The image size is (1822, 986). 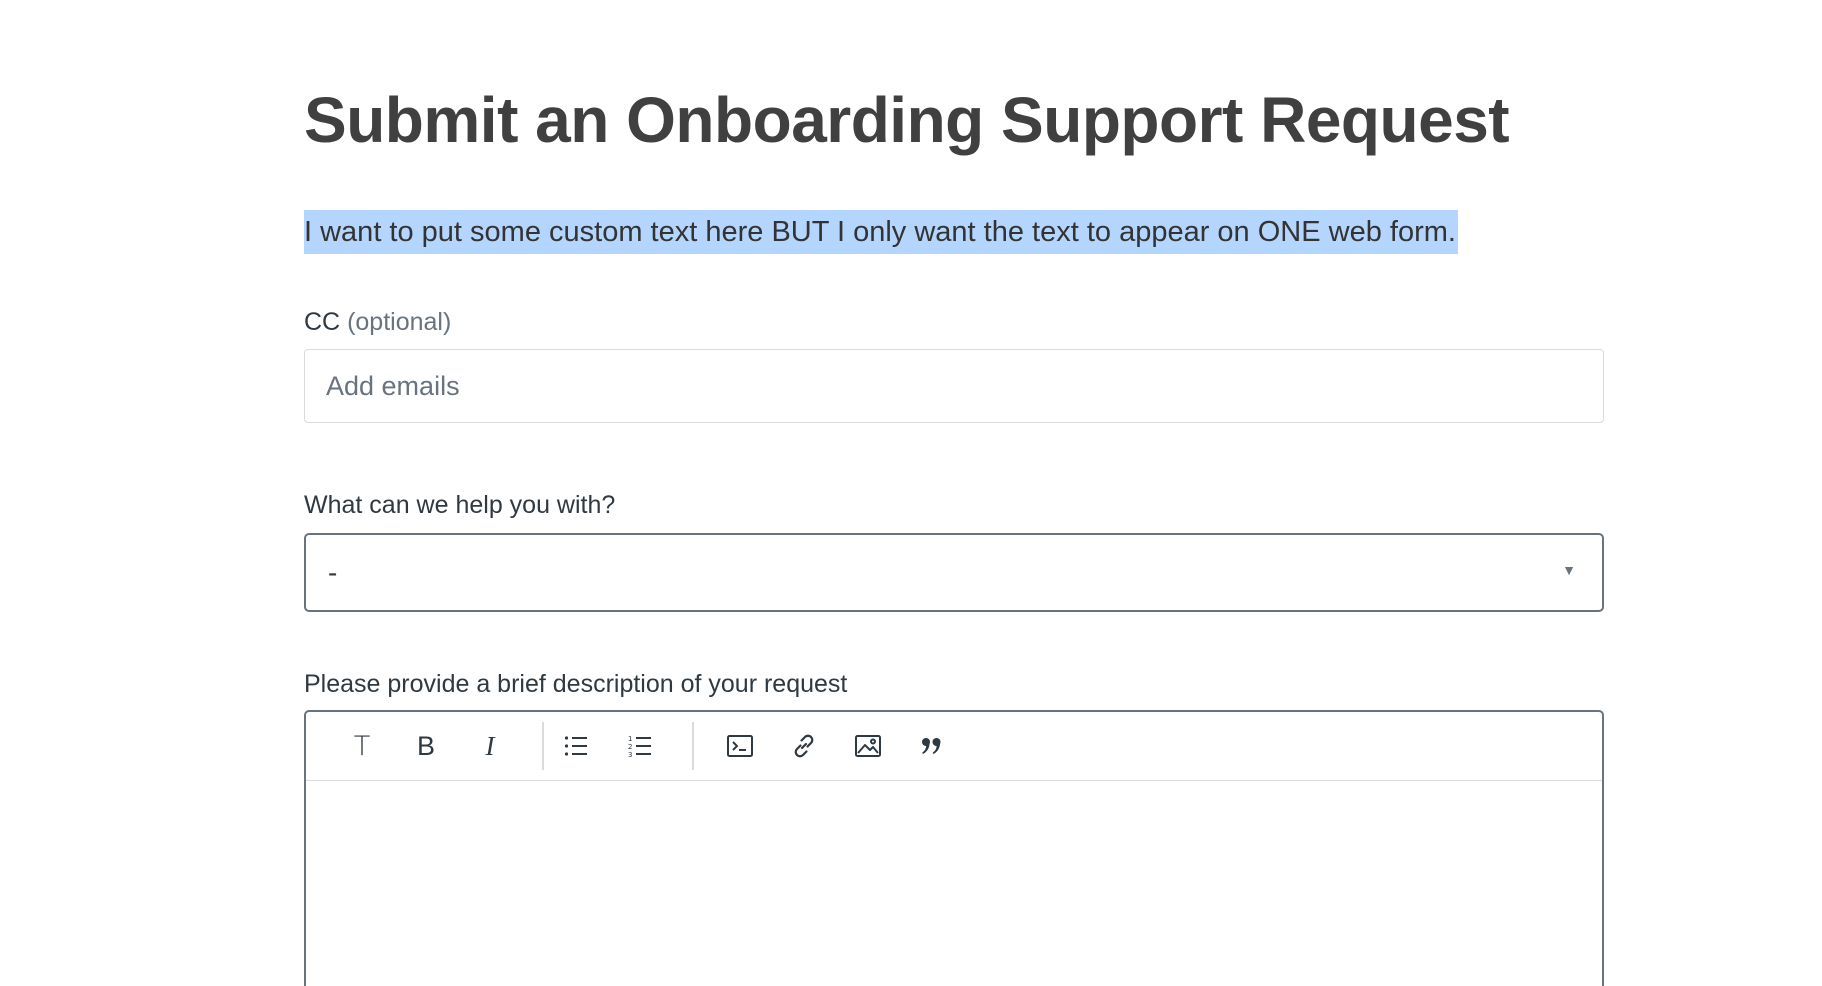 I want to click on help-label: What can we help you with?, so click(x=460, y=505).